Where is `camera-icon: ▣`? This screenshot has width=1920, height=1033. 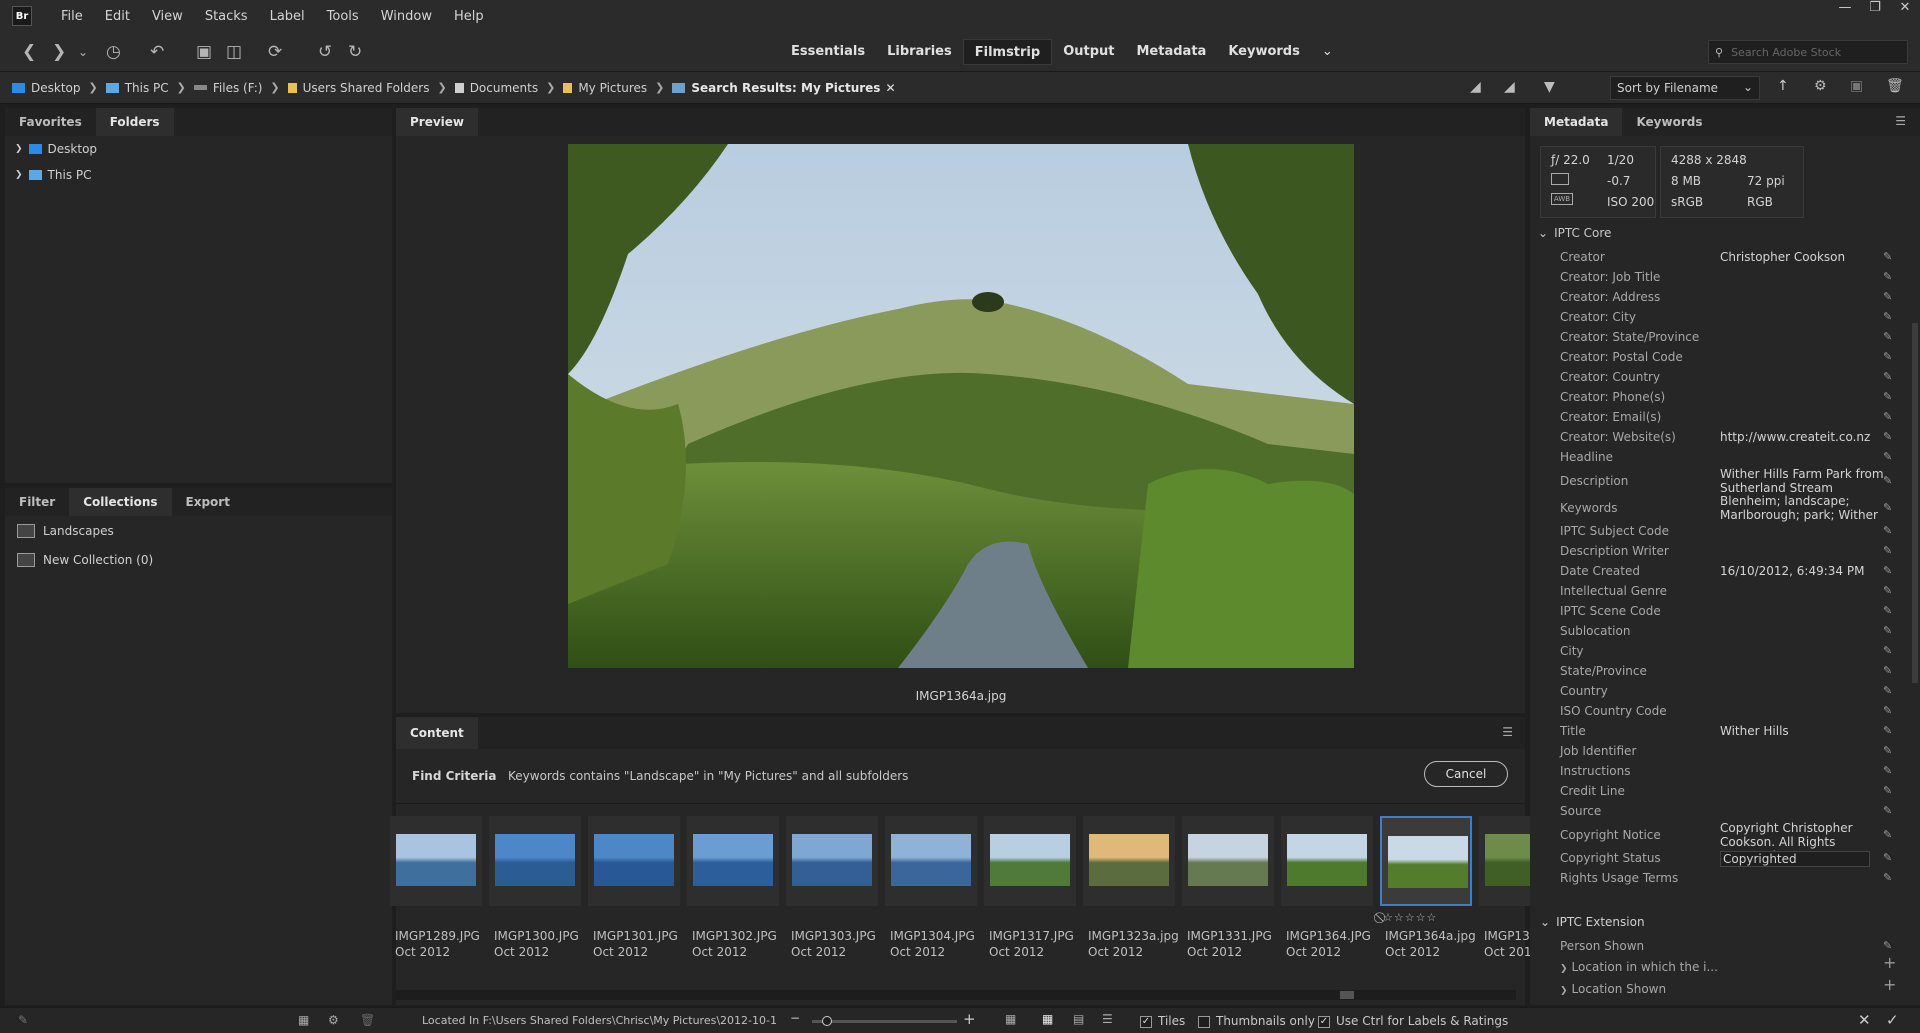 camera-icon: ▣ is located at coordinates (204, 52).